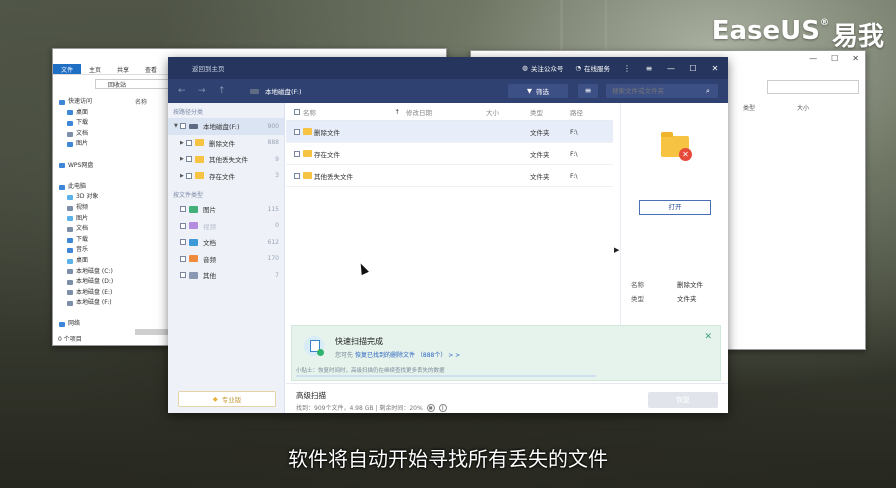 This screenshot has height=488, width=896. I want to click on up-arrow-icon: ↑, so click(223, 91).